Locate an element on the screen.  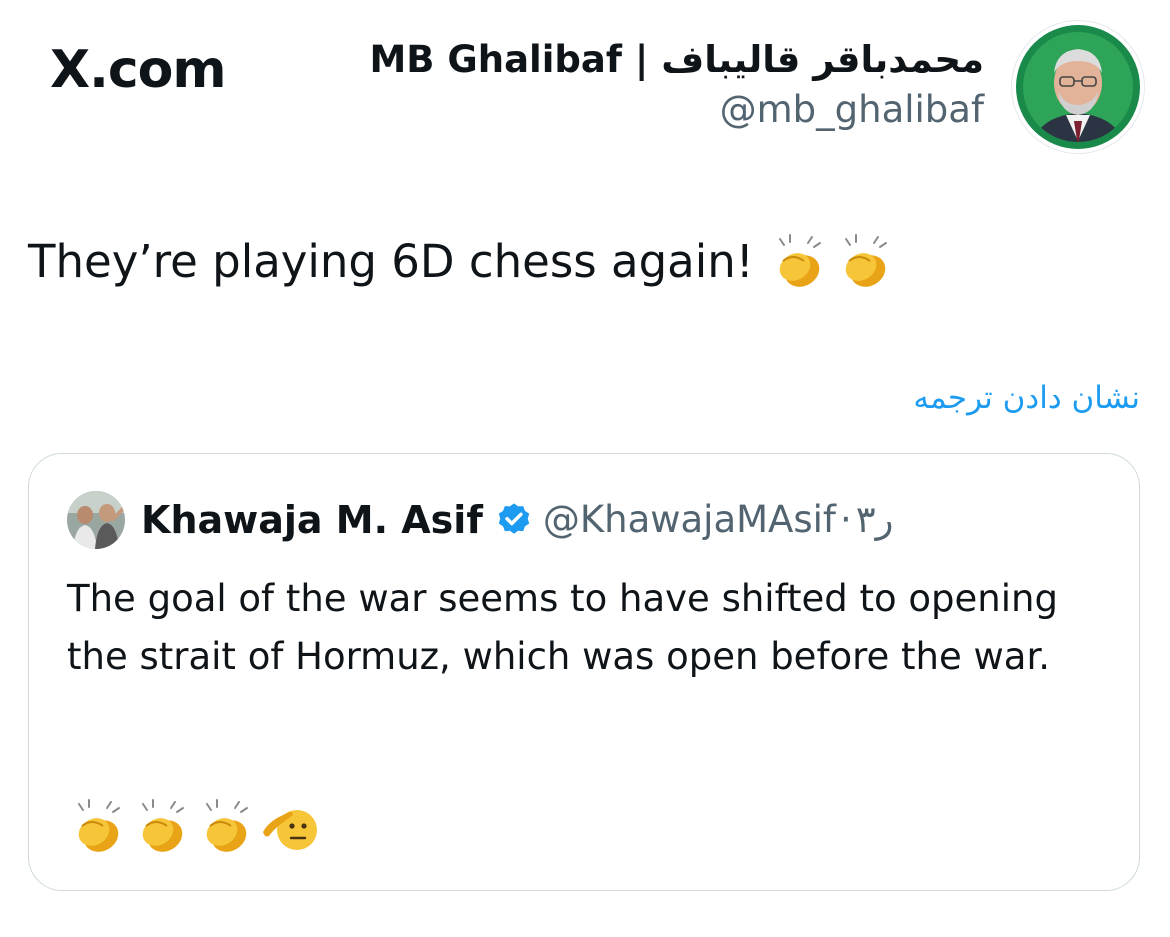
quoted-author-handle: @KhawajaMAsif is located at coordinates (689, 520).